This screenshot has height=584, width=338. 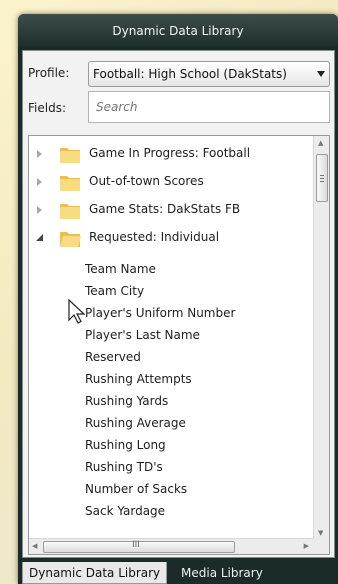 What do you see at coordinates (178, 30) in the screenshot?
I see `window-title: Dynamic Data Library` at bounding box center [178, 30].